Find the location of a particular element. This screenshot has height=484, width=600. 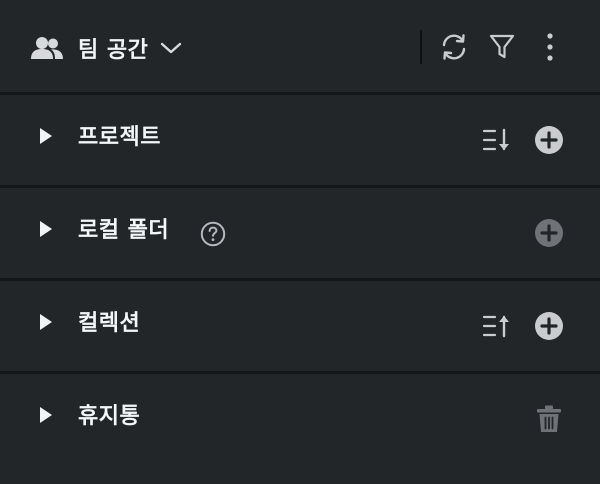

section-label: 프로젝트 is located at coordinates (119, 137).